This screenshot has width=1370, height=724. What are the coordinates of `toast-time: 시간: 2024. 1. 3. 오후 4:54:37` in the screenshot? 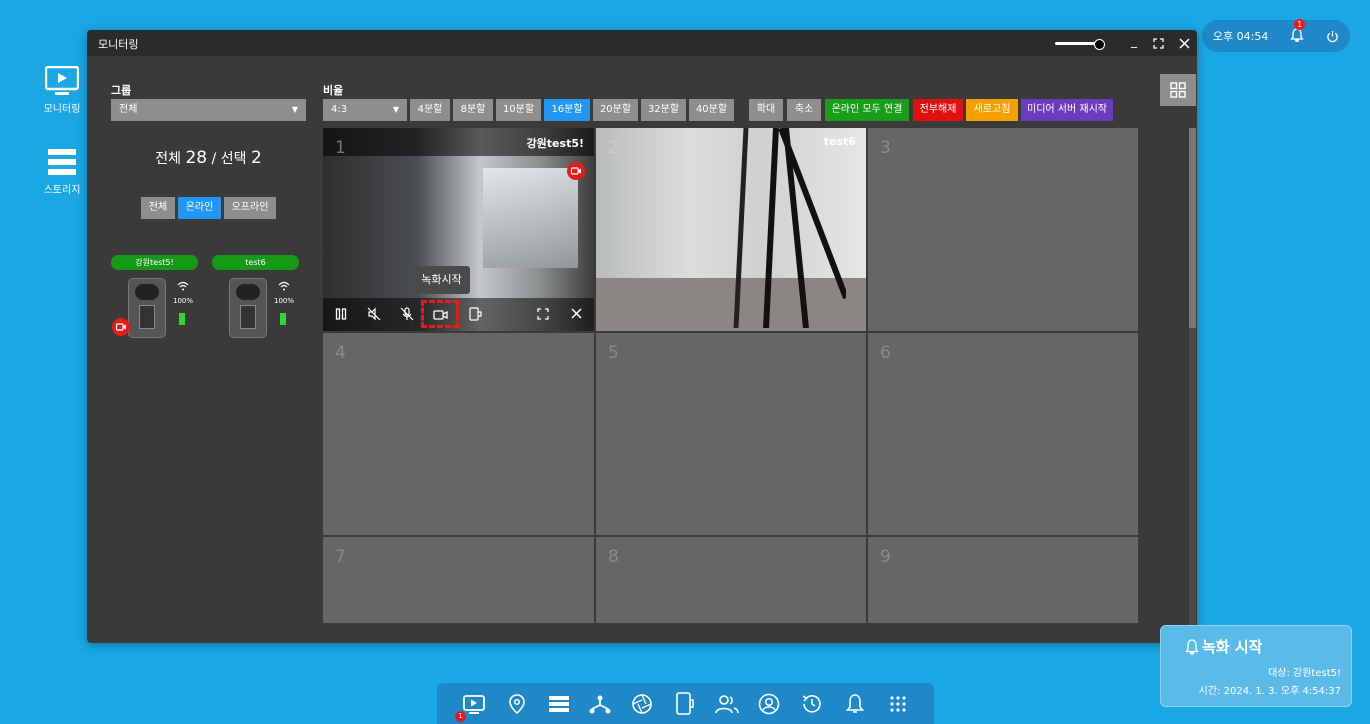 It's located at (1269, 691).